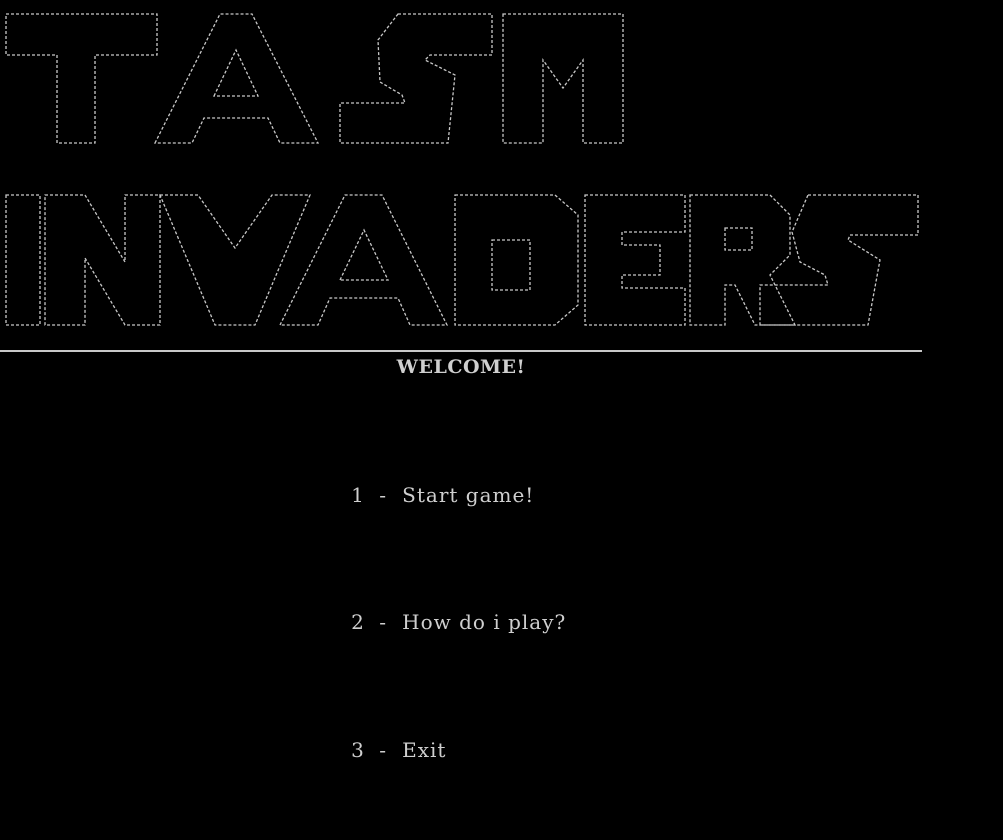 This screenshot has height=840, width=1003. Describe the element at coordinates (461, 367) in the screenshot. I see `welcome-heading: WELCOME!` at that location.